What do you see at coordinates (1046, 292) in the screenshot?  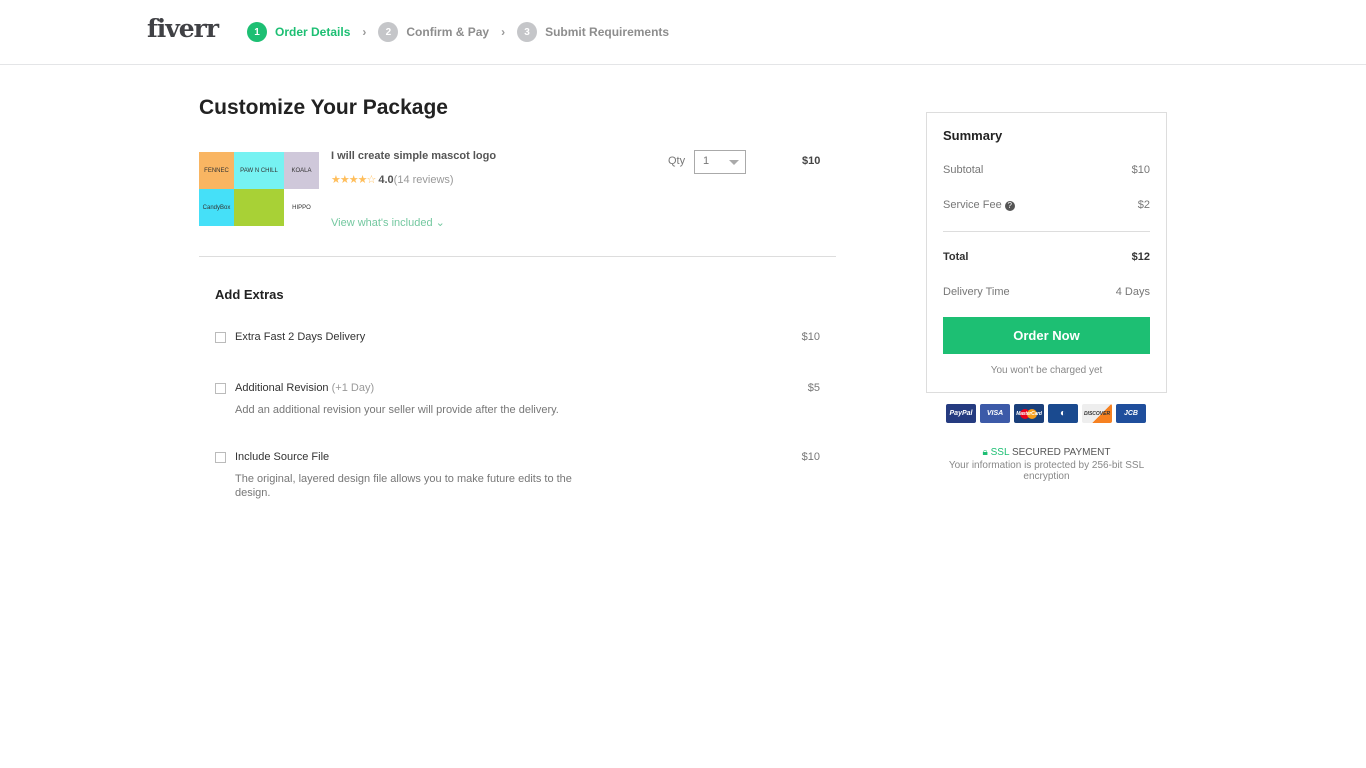 I see `delivery-row: Delivery Time 4 Days` at bounding box center [1046, 292].